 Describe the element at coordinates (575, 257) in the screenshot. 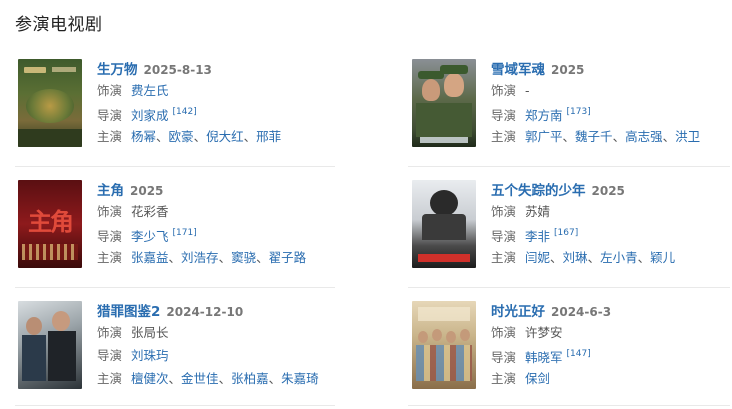

I see `cast-link: 刘琳` at that location.